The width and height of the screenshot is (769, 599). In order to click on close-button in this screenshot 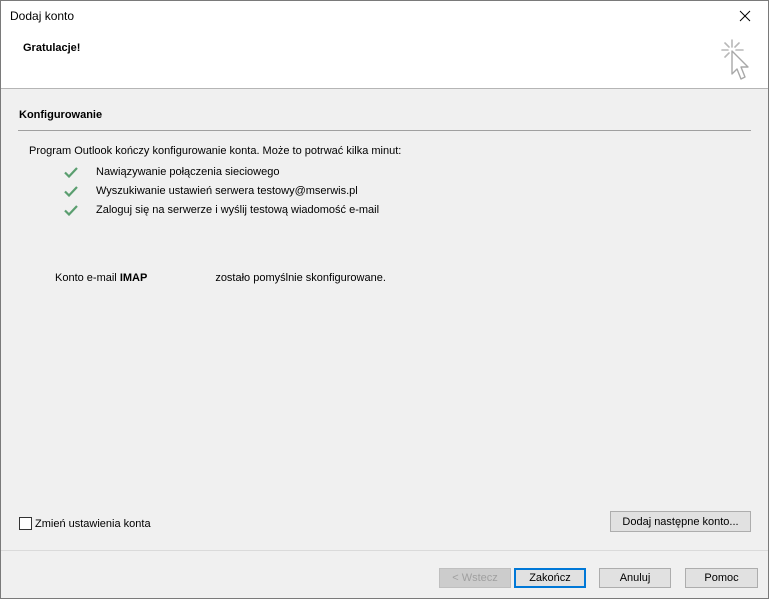, I will do `click(745, 16)`.